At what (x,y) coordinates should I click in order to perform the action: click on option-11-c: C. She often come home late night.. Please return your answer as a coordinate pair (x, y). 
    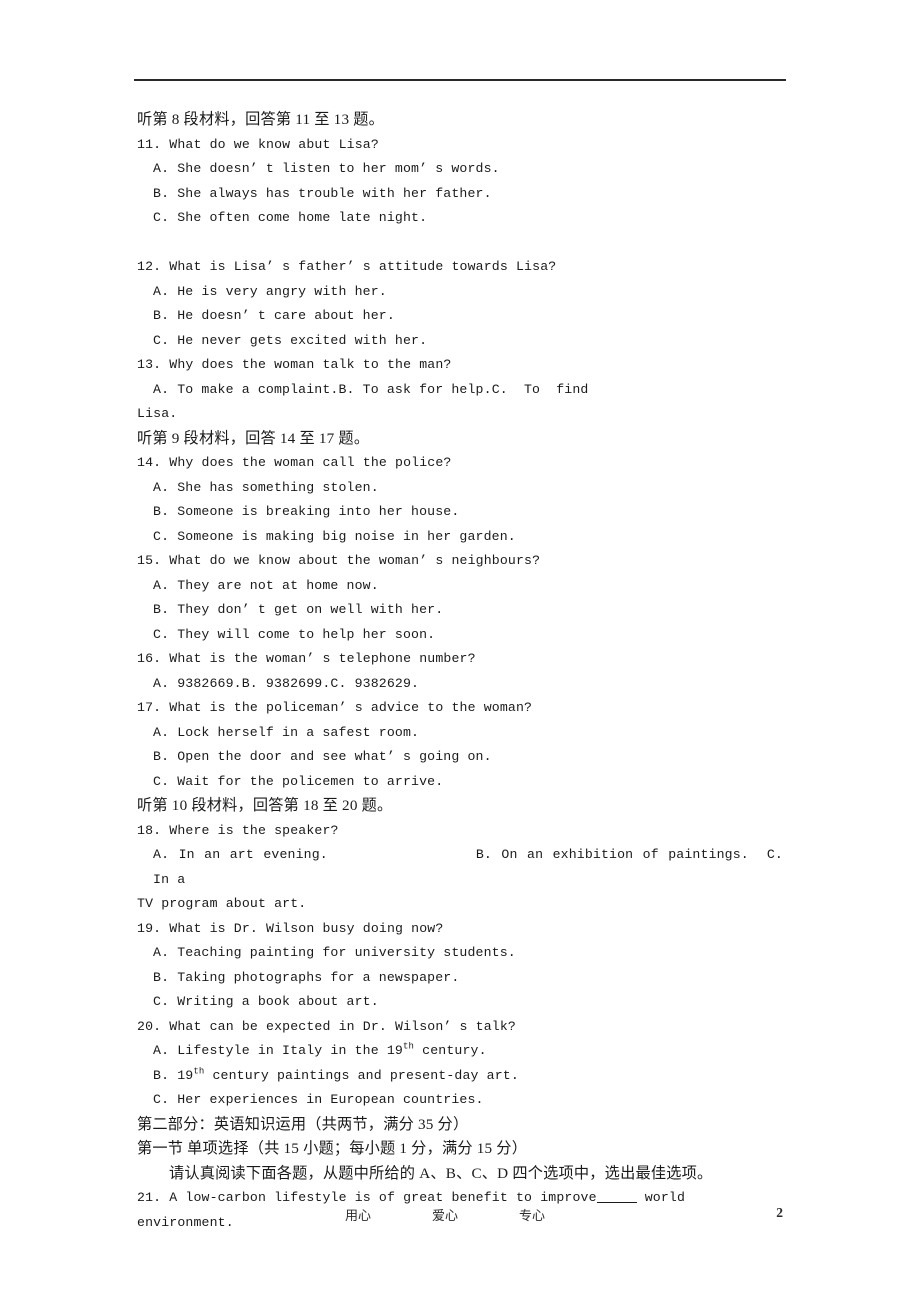
    Looking at the image, I should click on (460, 218).